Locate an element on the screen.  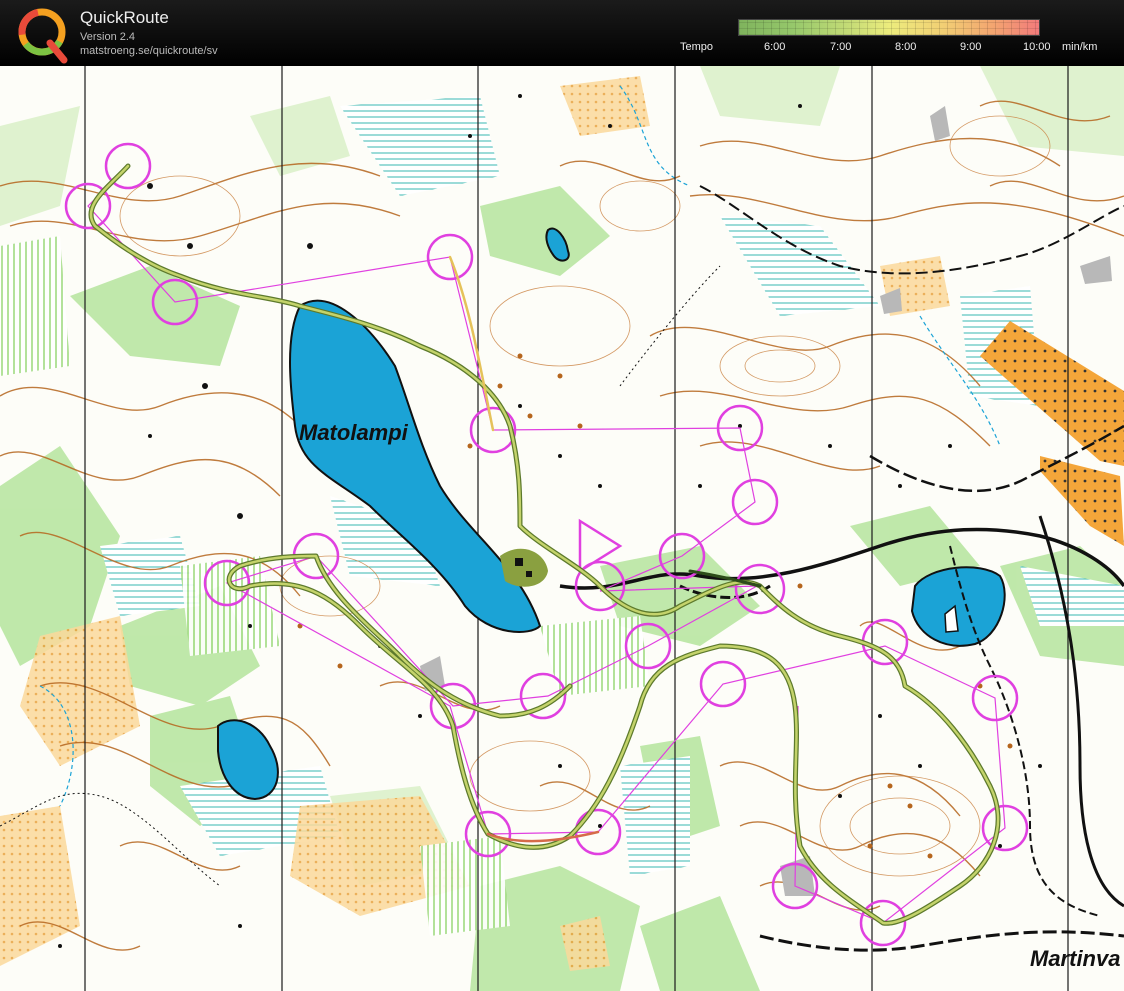
app-name: QuickRoute is located at coordinates (124, 17).